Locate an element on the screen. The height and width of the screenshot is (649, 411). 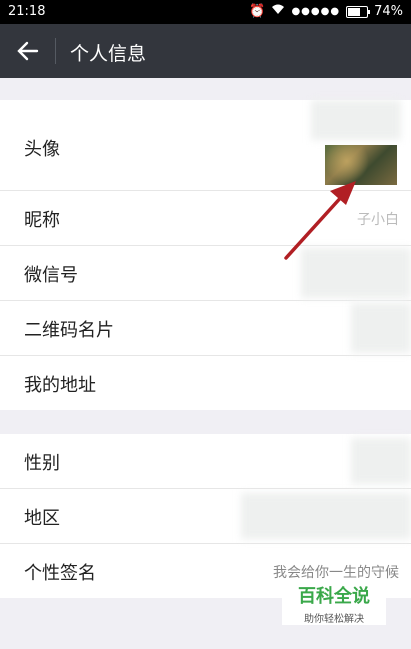
watermark: 百科全说 助你轻松解决 is located at coordinates (334, 602).